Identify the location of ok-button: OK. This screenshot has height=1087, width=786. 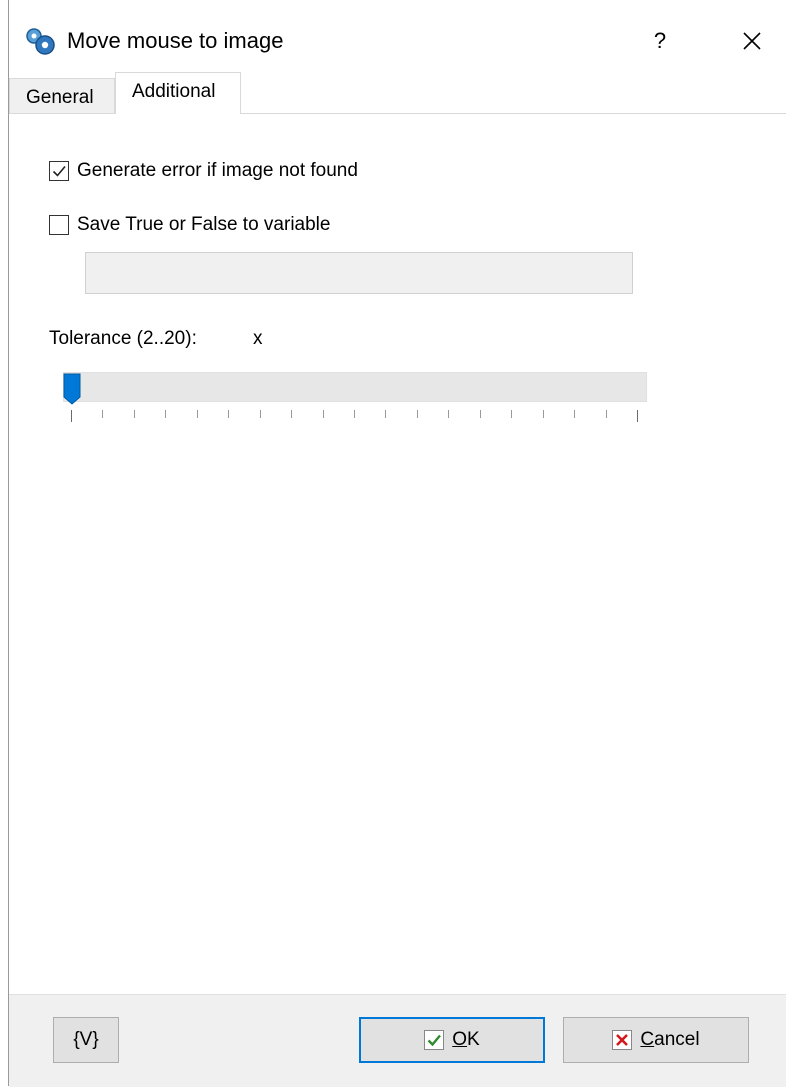
(452, 1040).